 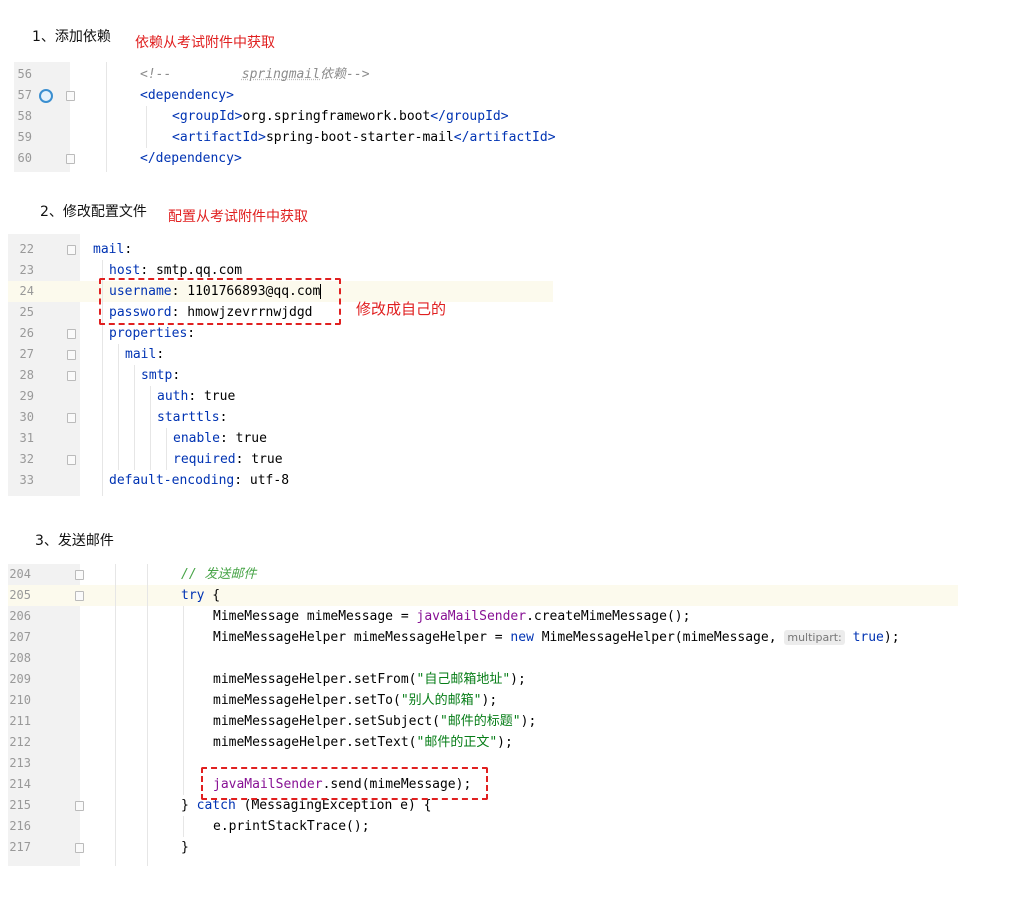 What do you see at coordinates (192, 417) in the screenshot?
I see `yaml-starttls: starttls:` at bounding box center [192, 417].